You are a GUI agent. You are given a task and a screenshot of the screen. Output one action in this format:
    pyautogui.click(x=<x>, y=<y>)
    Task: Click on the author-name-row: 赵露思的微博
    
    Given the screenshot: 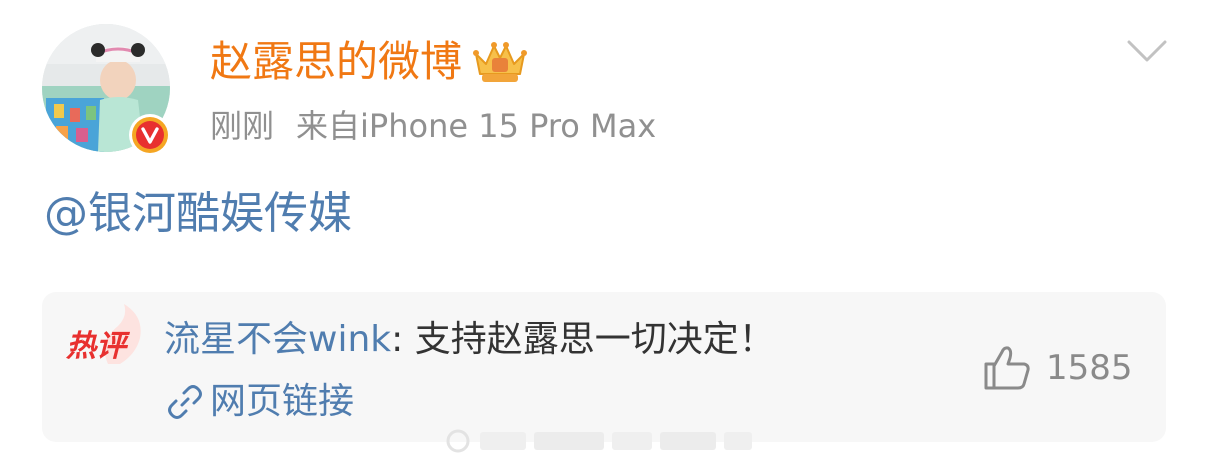 What is the action you would take?
    pyautogui.click(x=369, y=62)
    